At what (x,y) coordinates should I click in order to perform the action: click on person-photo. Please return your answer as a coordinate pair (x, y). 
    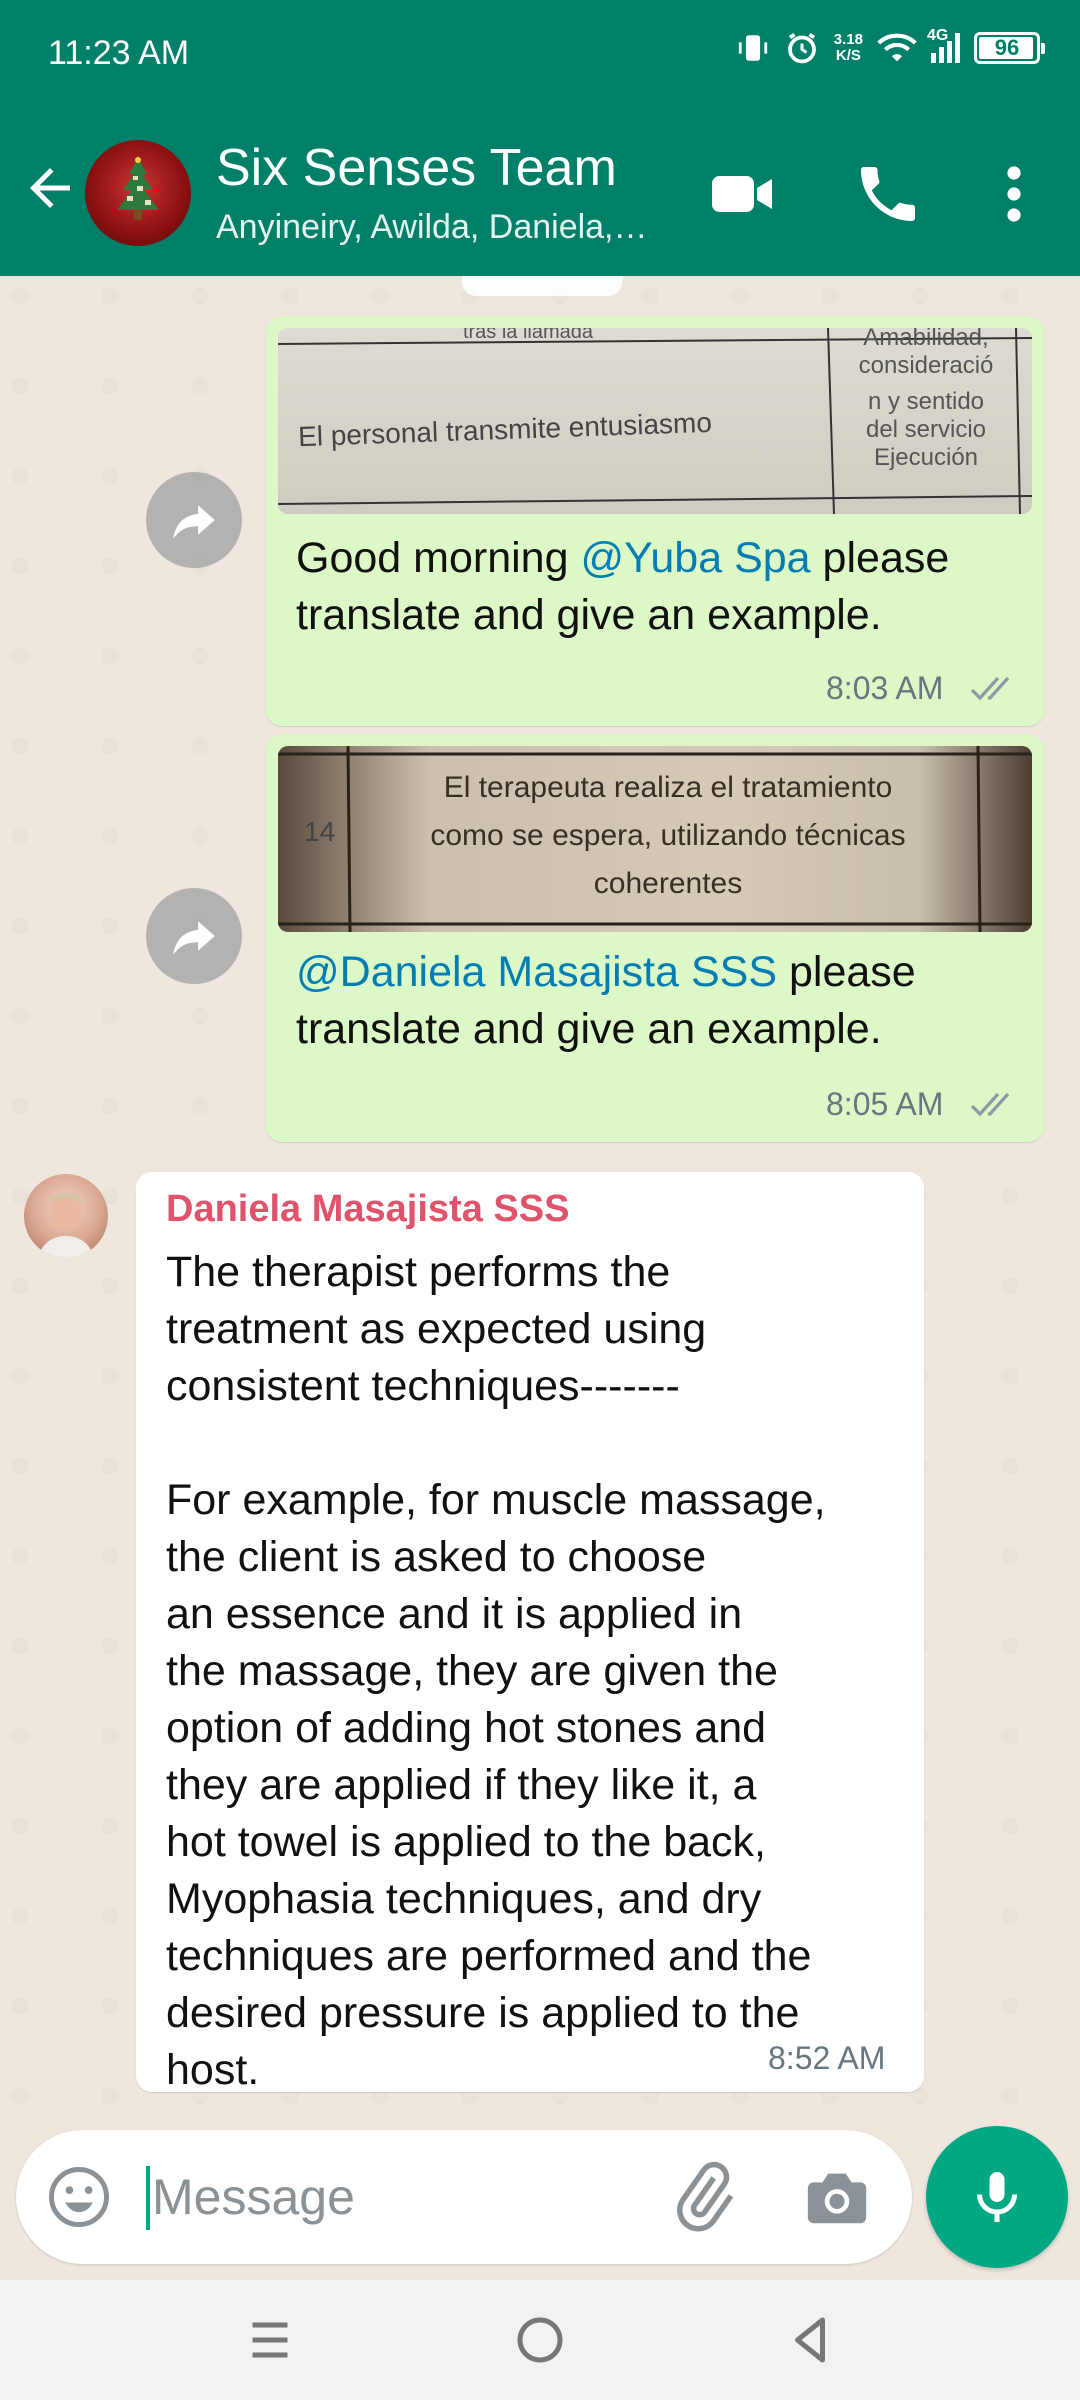
    Looking at the image, I should click on (66, 1225).